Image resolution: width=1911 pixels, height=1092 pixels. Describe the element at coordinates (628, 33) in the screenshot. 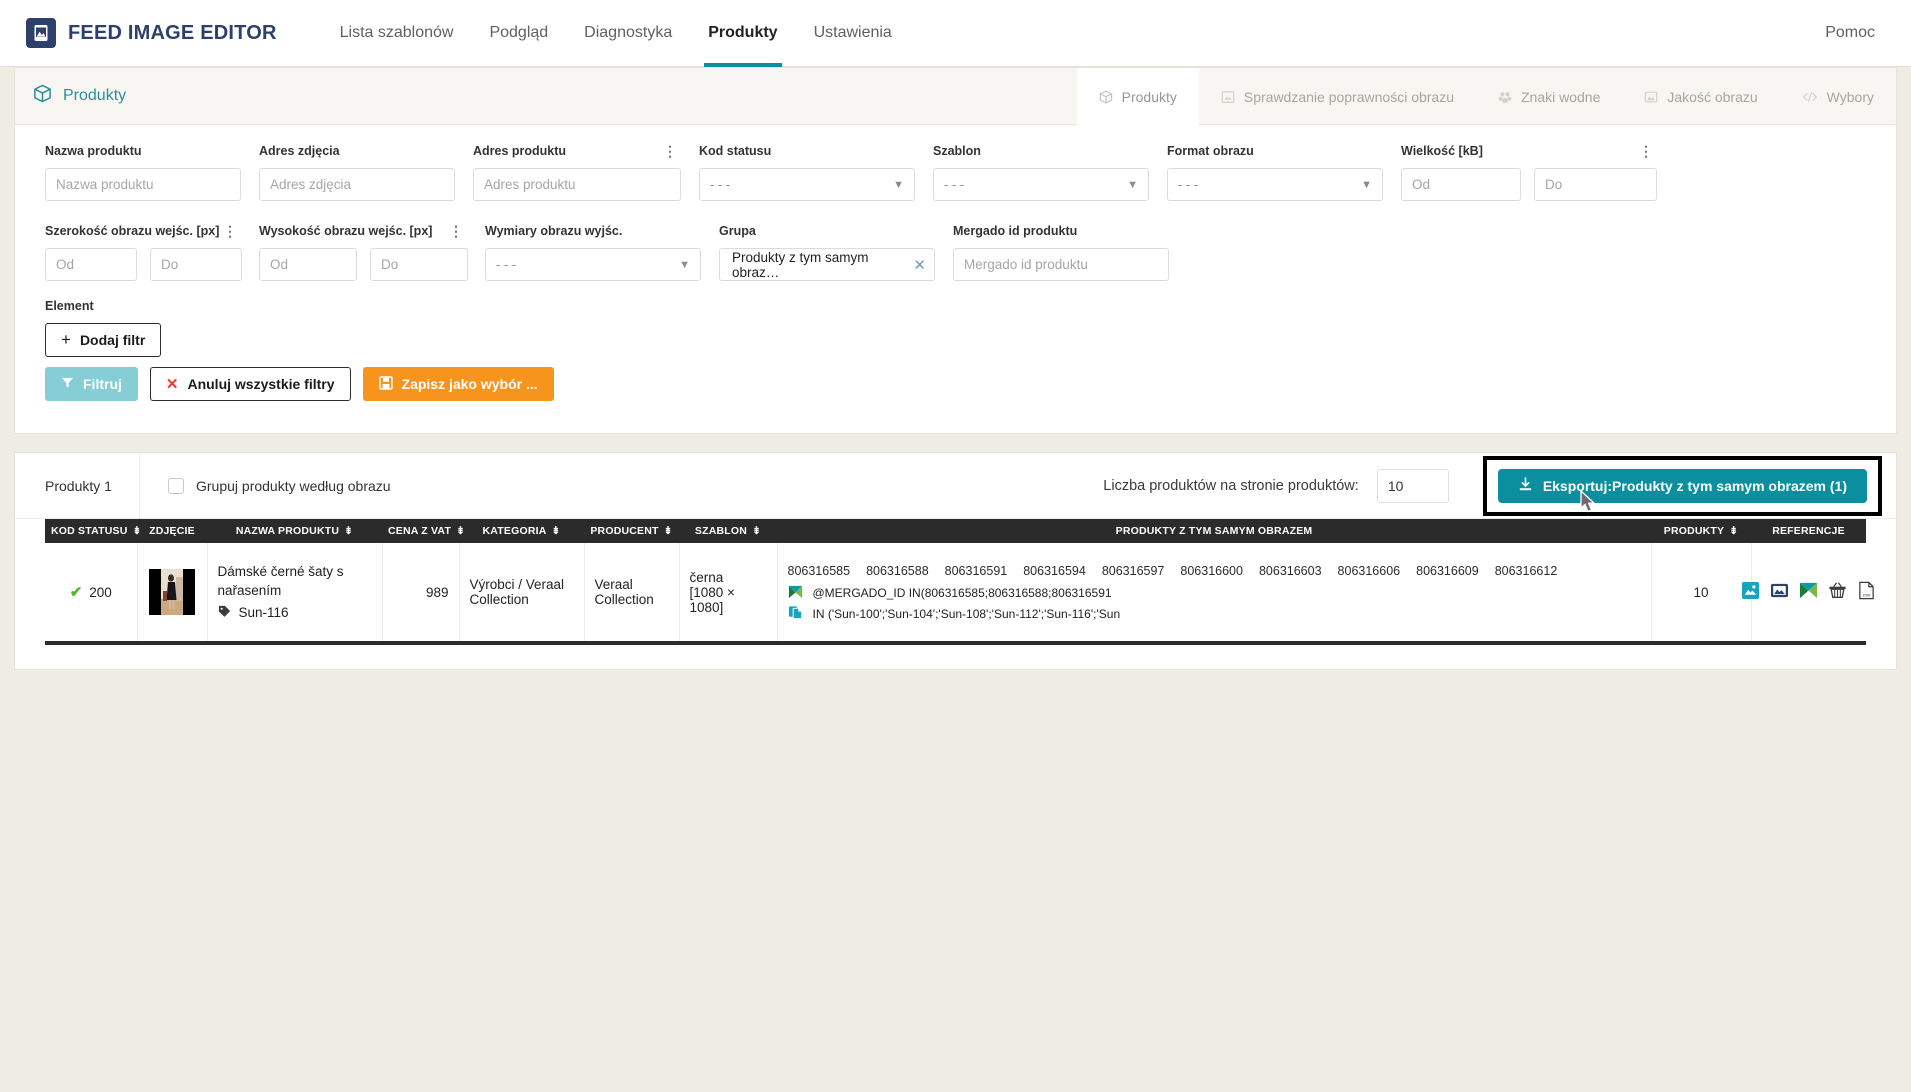

I see `nav-tab-diagnostyka: Diagnostyka` at that location.